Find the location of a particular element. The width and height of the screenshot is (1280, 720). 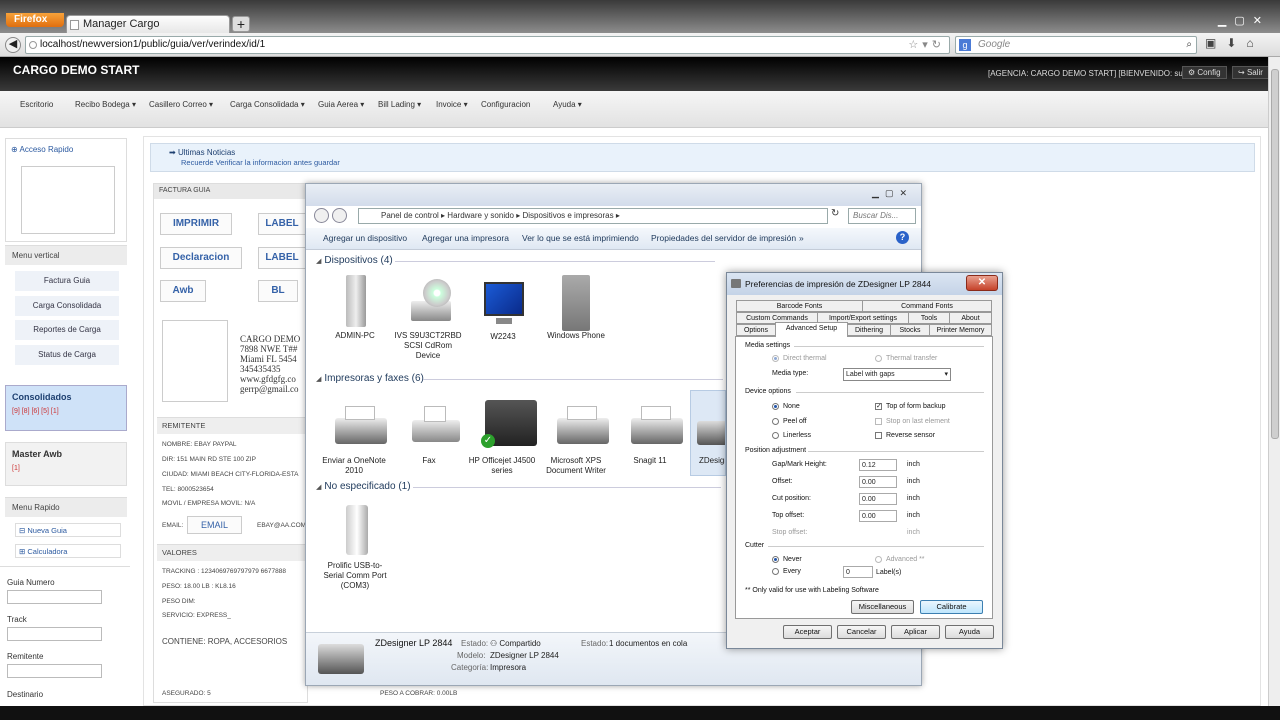

menu-invoice: Invoice ▾ is located at coordinates (452, 104).